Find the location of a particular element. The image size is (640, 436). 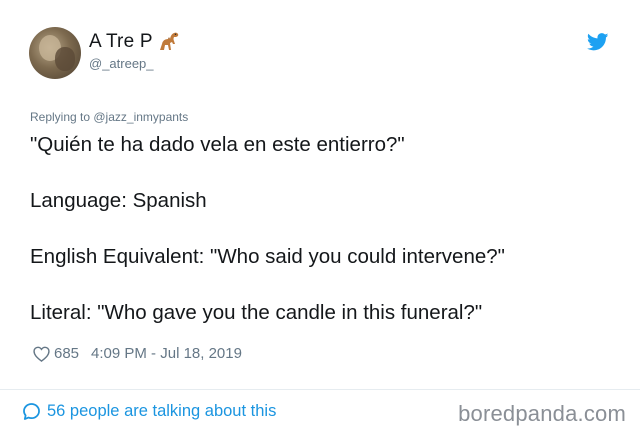

tweet-line-language: Language: Spanish is located at coordinates (118, 200).